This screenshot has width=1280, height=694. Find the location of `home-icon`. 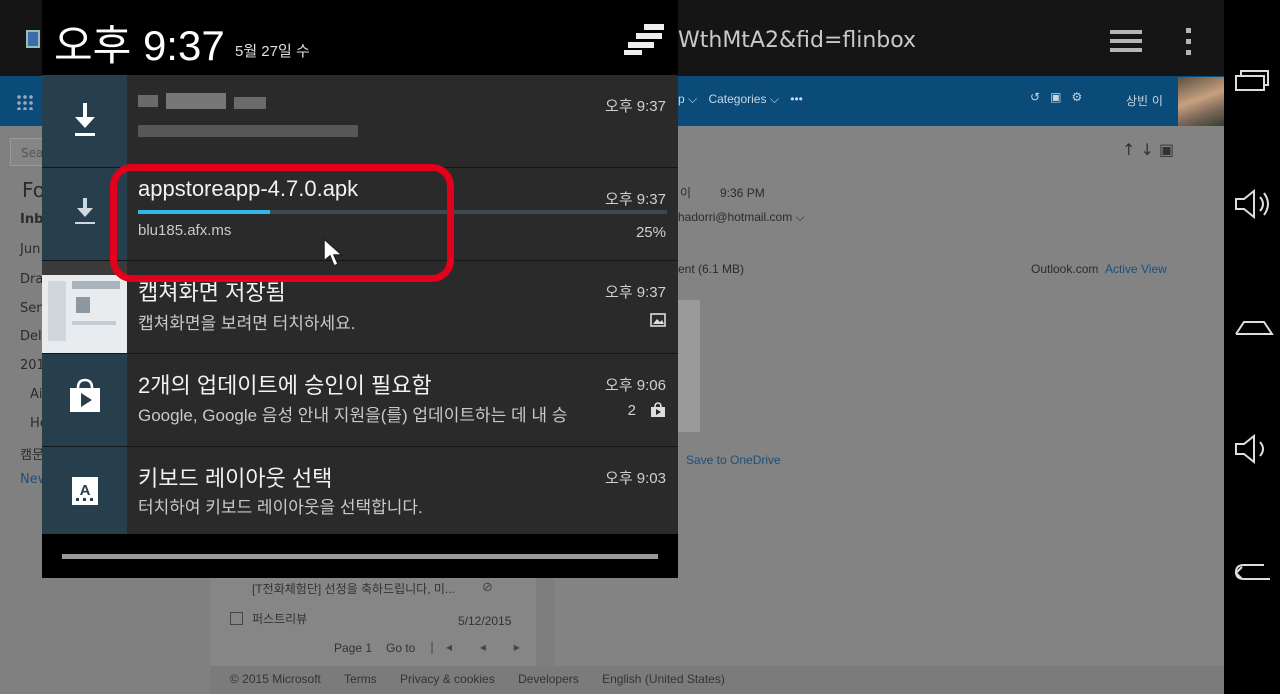

home-icon is located at coordinates (1254, 328).